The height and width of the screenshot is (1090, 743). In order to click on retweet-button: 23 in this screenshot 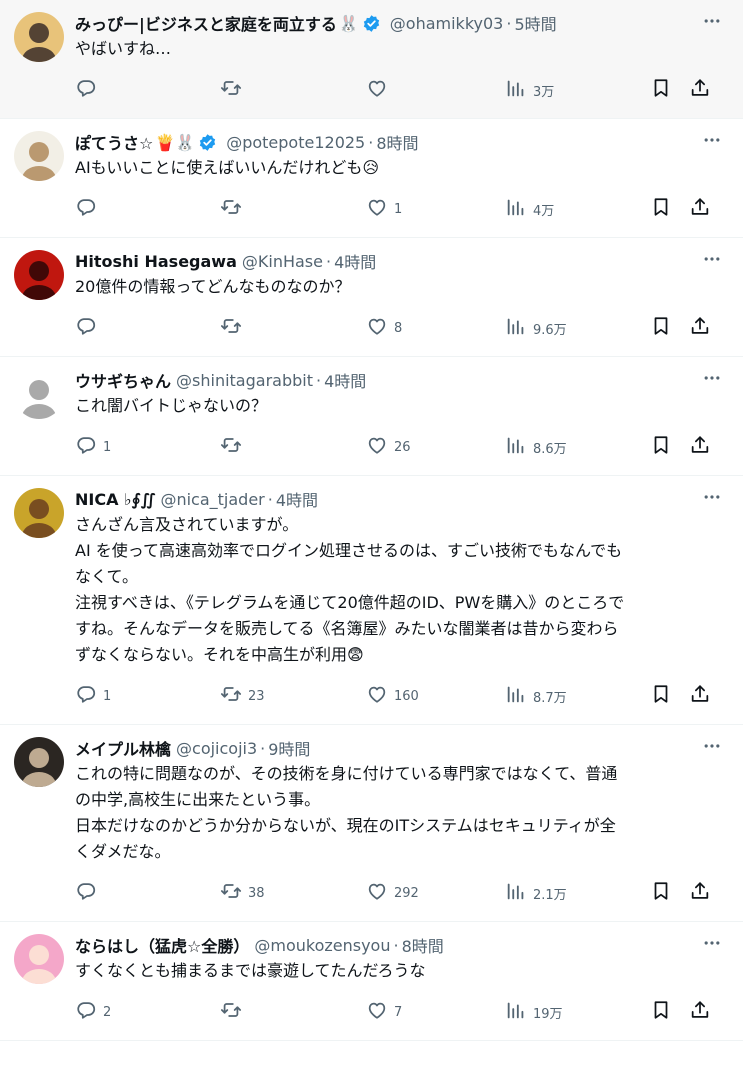, I will do `click(293, 696)`.